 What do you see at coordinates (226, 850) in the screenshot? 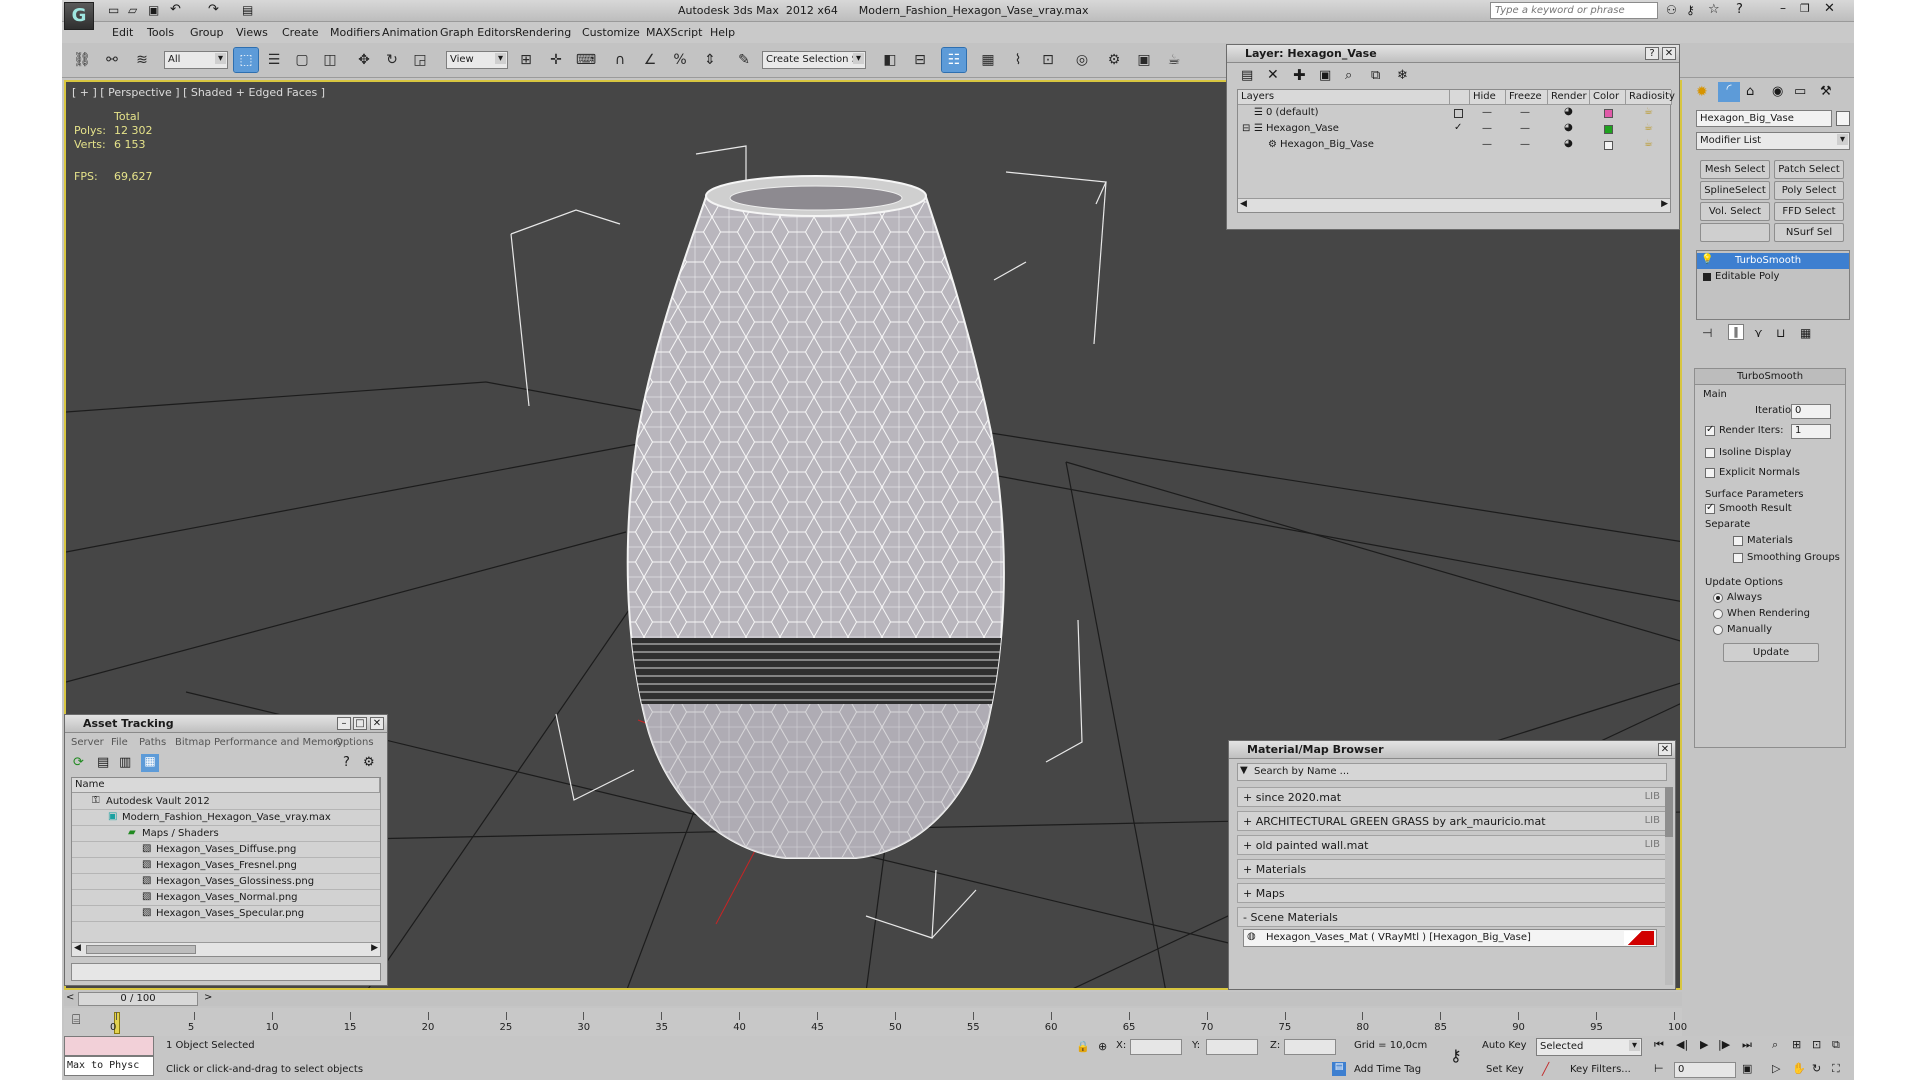
I see `asset-row: ▧ Hexagon_Vases_Diffuse.png` at bounding box center [226, 850].